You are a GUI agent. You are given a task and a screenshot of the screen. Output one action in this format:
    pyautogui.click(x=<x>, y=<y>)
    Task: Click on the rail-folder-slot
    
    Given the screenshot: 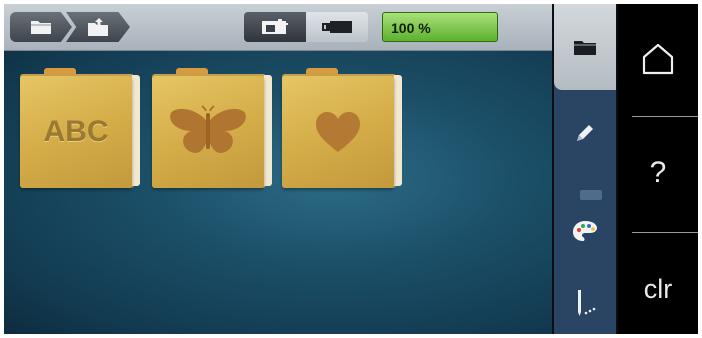 What is the action you would take?
    pyautogui.click(x=585, y=47)
    